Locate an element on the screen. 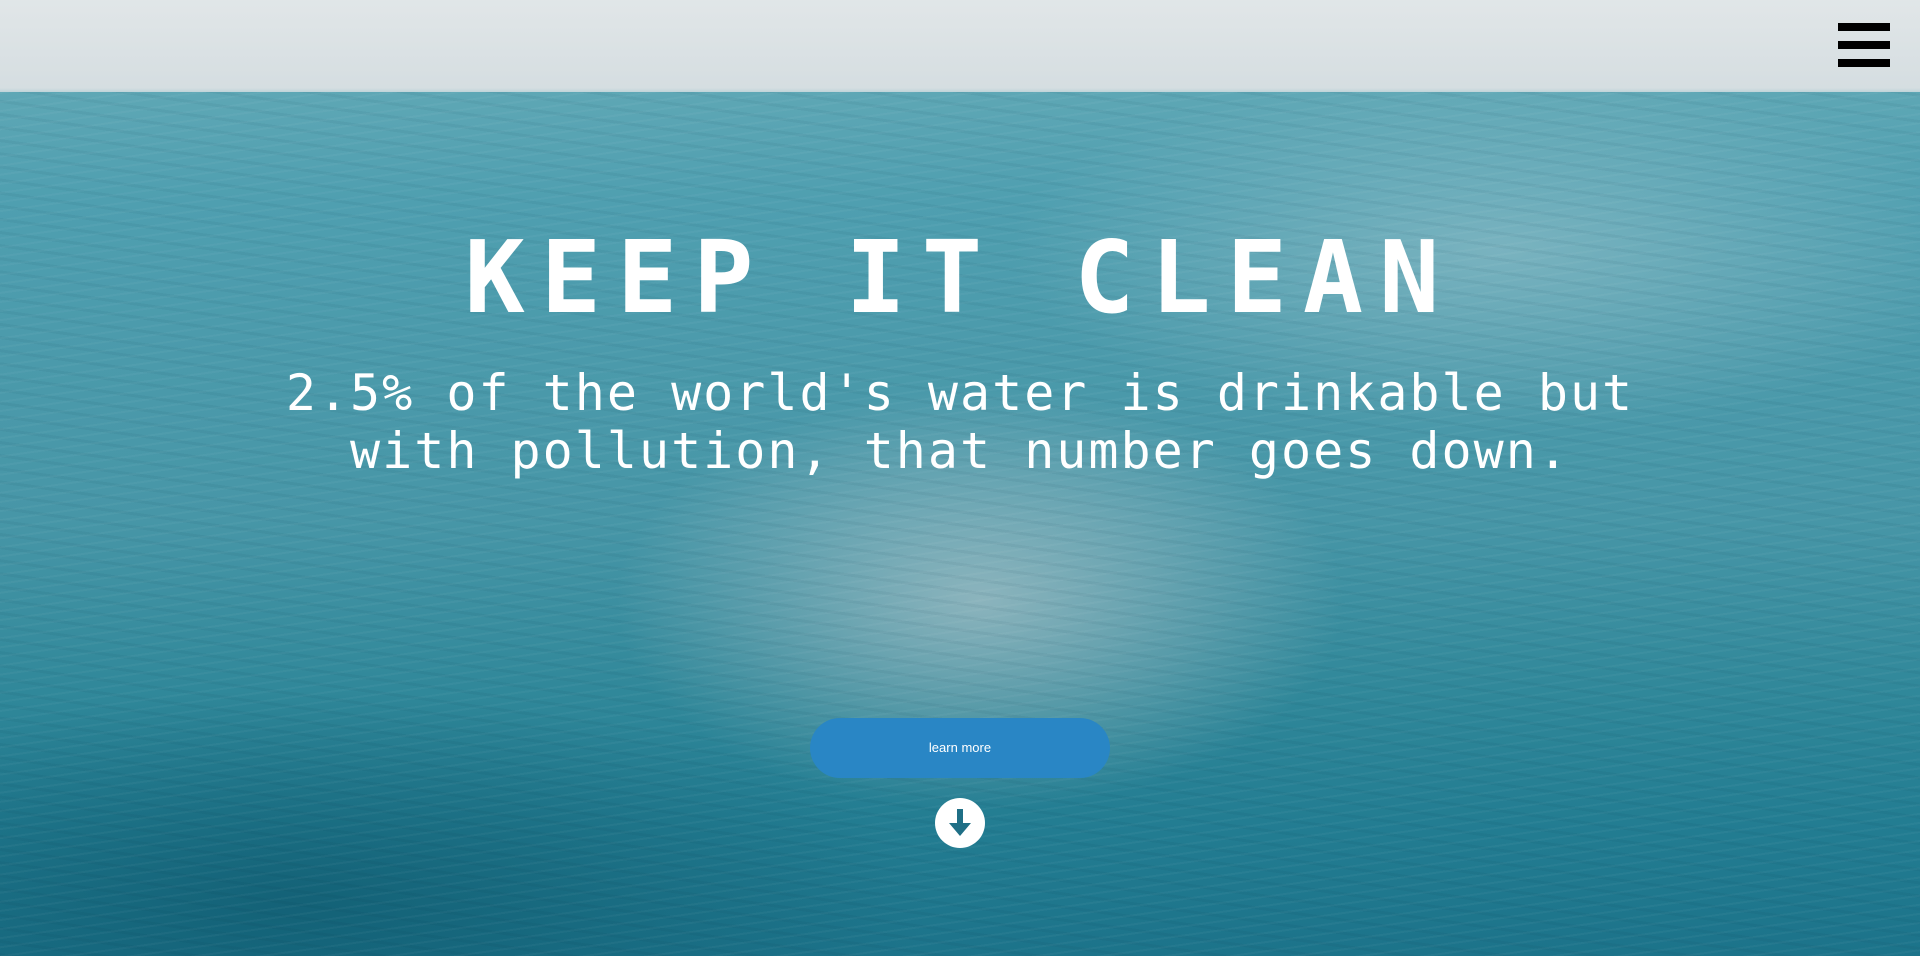 This screenshot has width=1920, height=956. sky-haze is located at coordinates (960, 46).